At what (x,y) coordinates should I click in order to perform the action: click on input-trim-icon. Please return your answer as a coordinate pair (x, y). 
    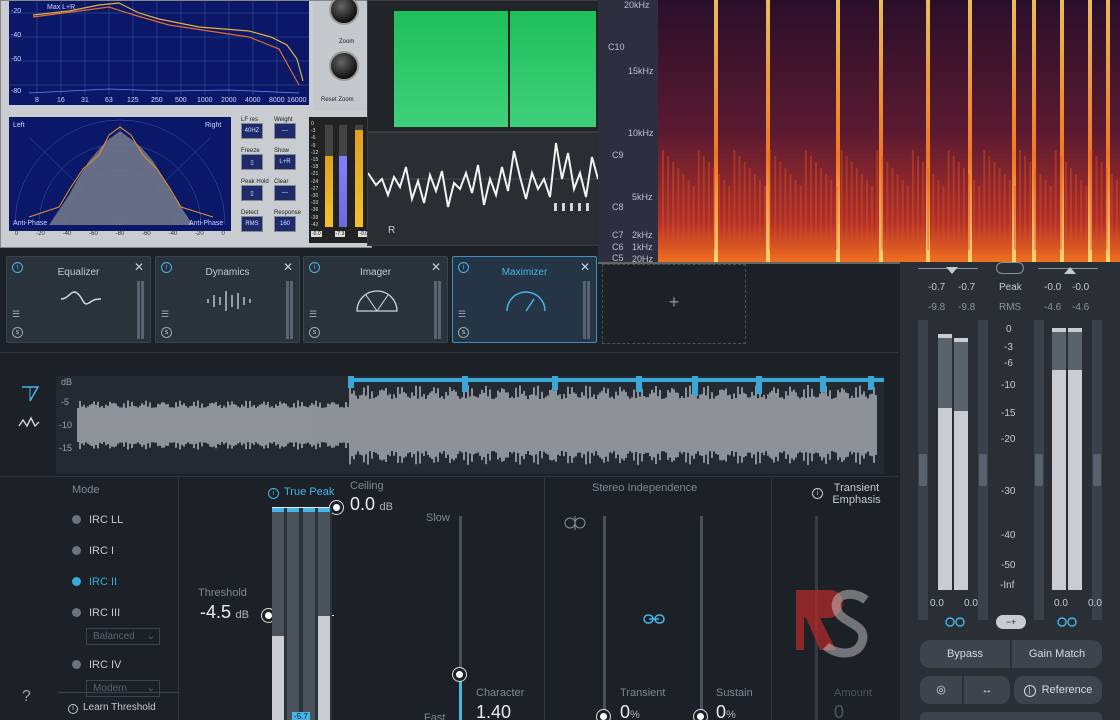
    Looking at the image, I should click on (952, 271).